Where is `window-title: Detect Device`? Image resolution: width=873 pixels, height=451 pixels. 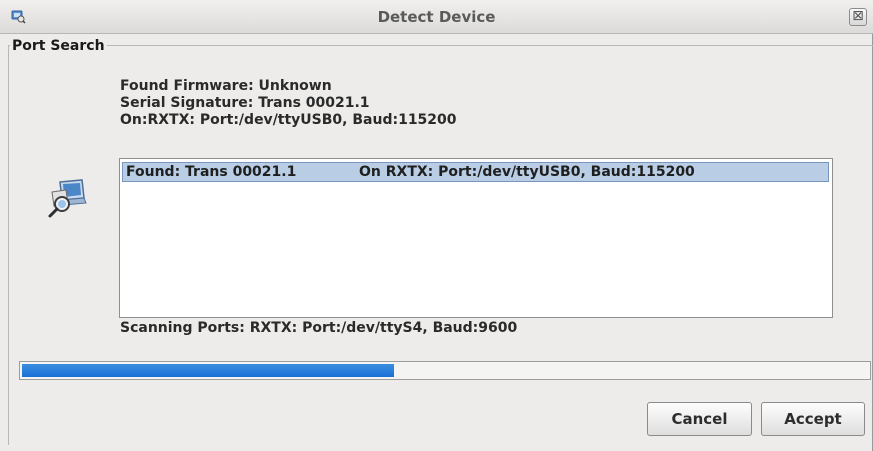
window-title: Detect Device is located at coordinates (436, 17).